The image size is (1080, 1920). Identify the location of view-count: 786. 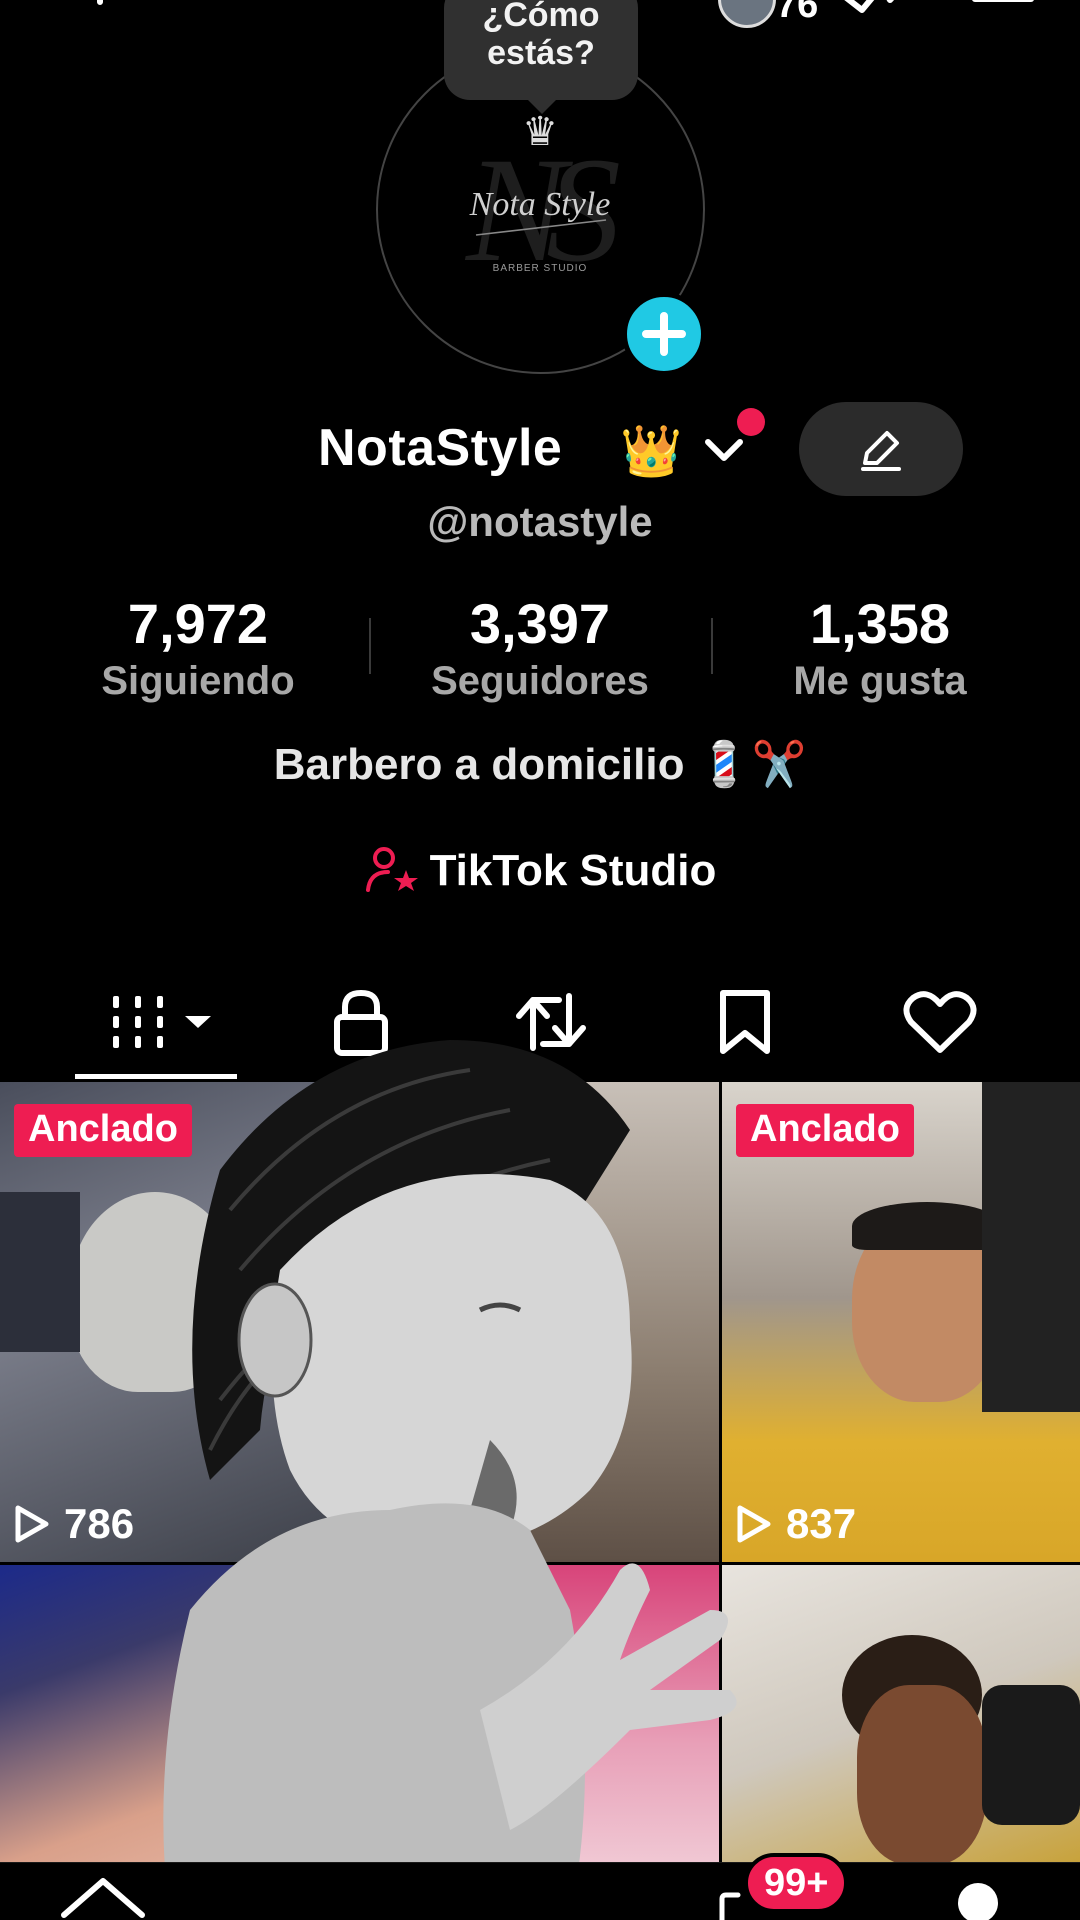
(74, 1524).